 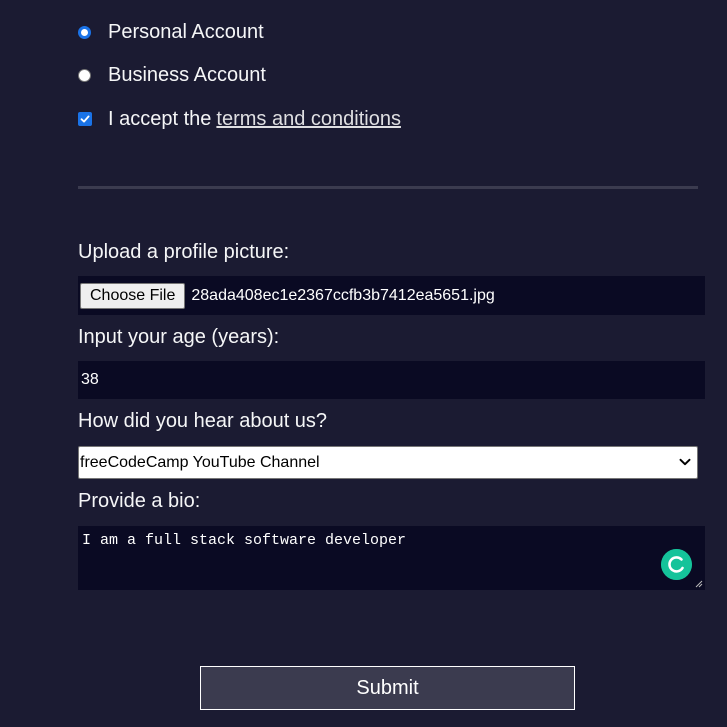 What do you see at coordinates (391, 380) in the screenshot?
I see `age-input: 38` at bounding box center [391, 380].